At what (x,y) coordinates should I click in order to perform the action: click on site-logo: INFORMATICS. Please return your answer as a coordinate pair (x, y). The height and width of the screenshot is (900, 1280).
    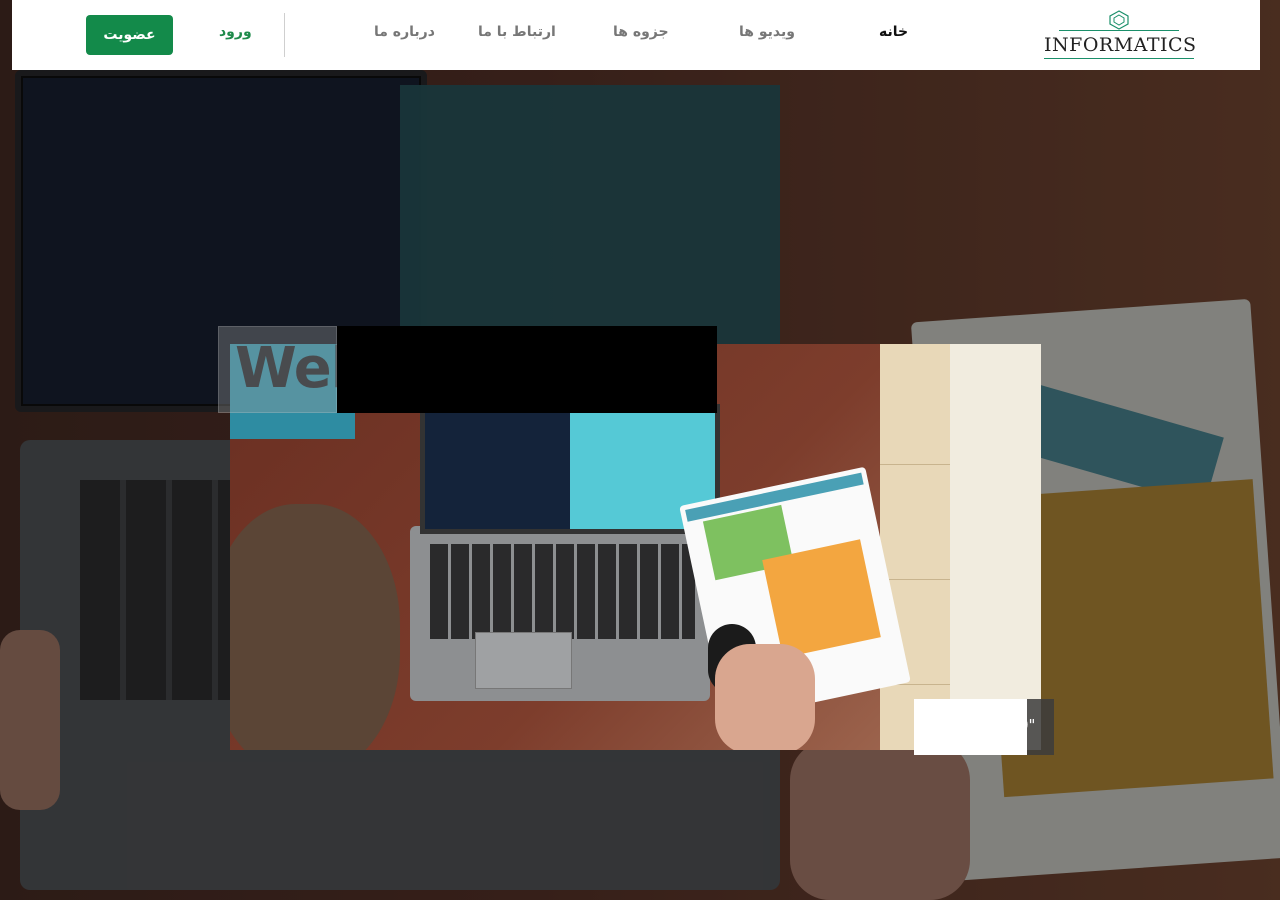
    Looking at the image, I should click on (1120, 34).